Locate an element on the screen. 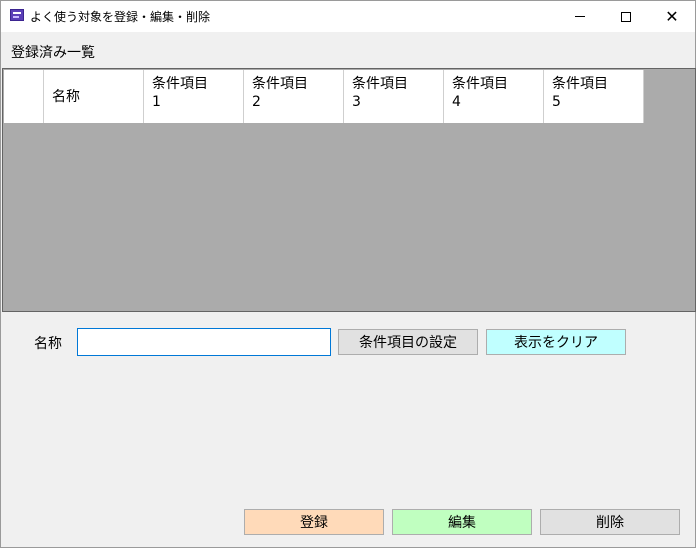 The height and width of the screenshot is (548, 696). column-header-condition-4: 条件項目 4 is located at coordinates (494, 96).